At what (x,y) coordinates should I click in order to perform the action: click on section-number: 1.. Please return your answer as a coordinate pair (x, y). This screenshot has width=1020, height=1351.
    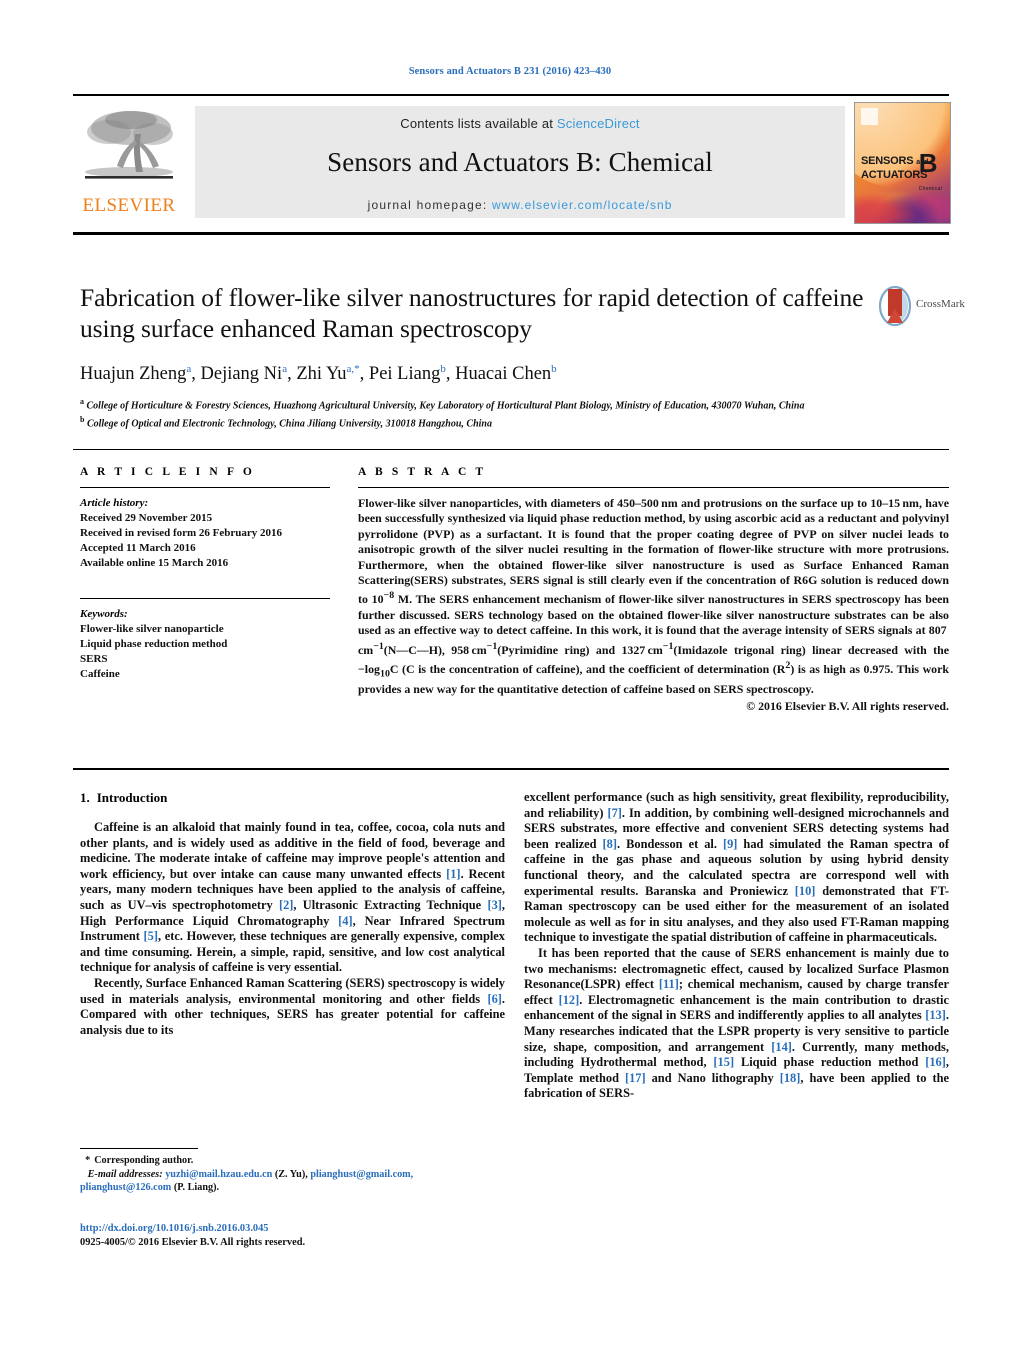
    Looking at the image, I should click on (85, 797).